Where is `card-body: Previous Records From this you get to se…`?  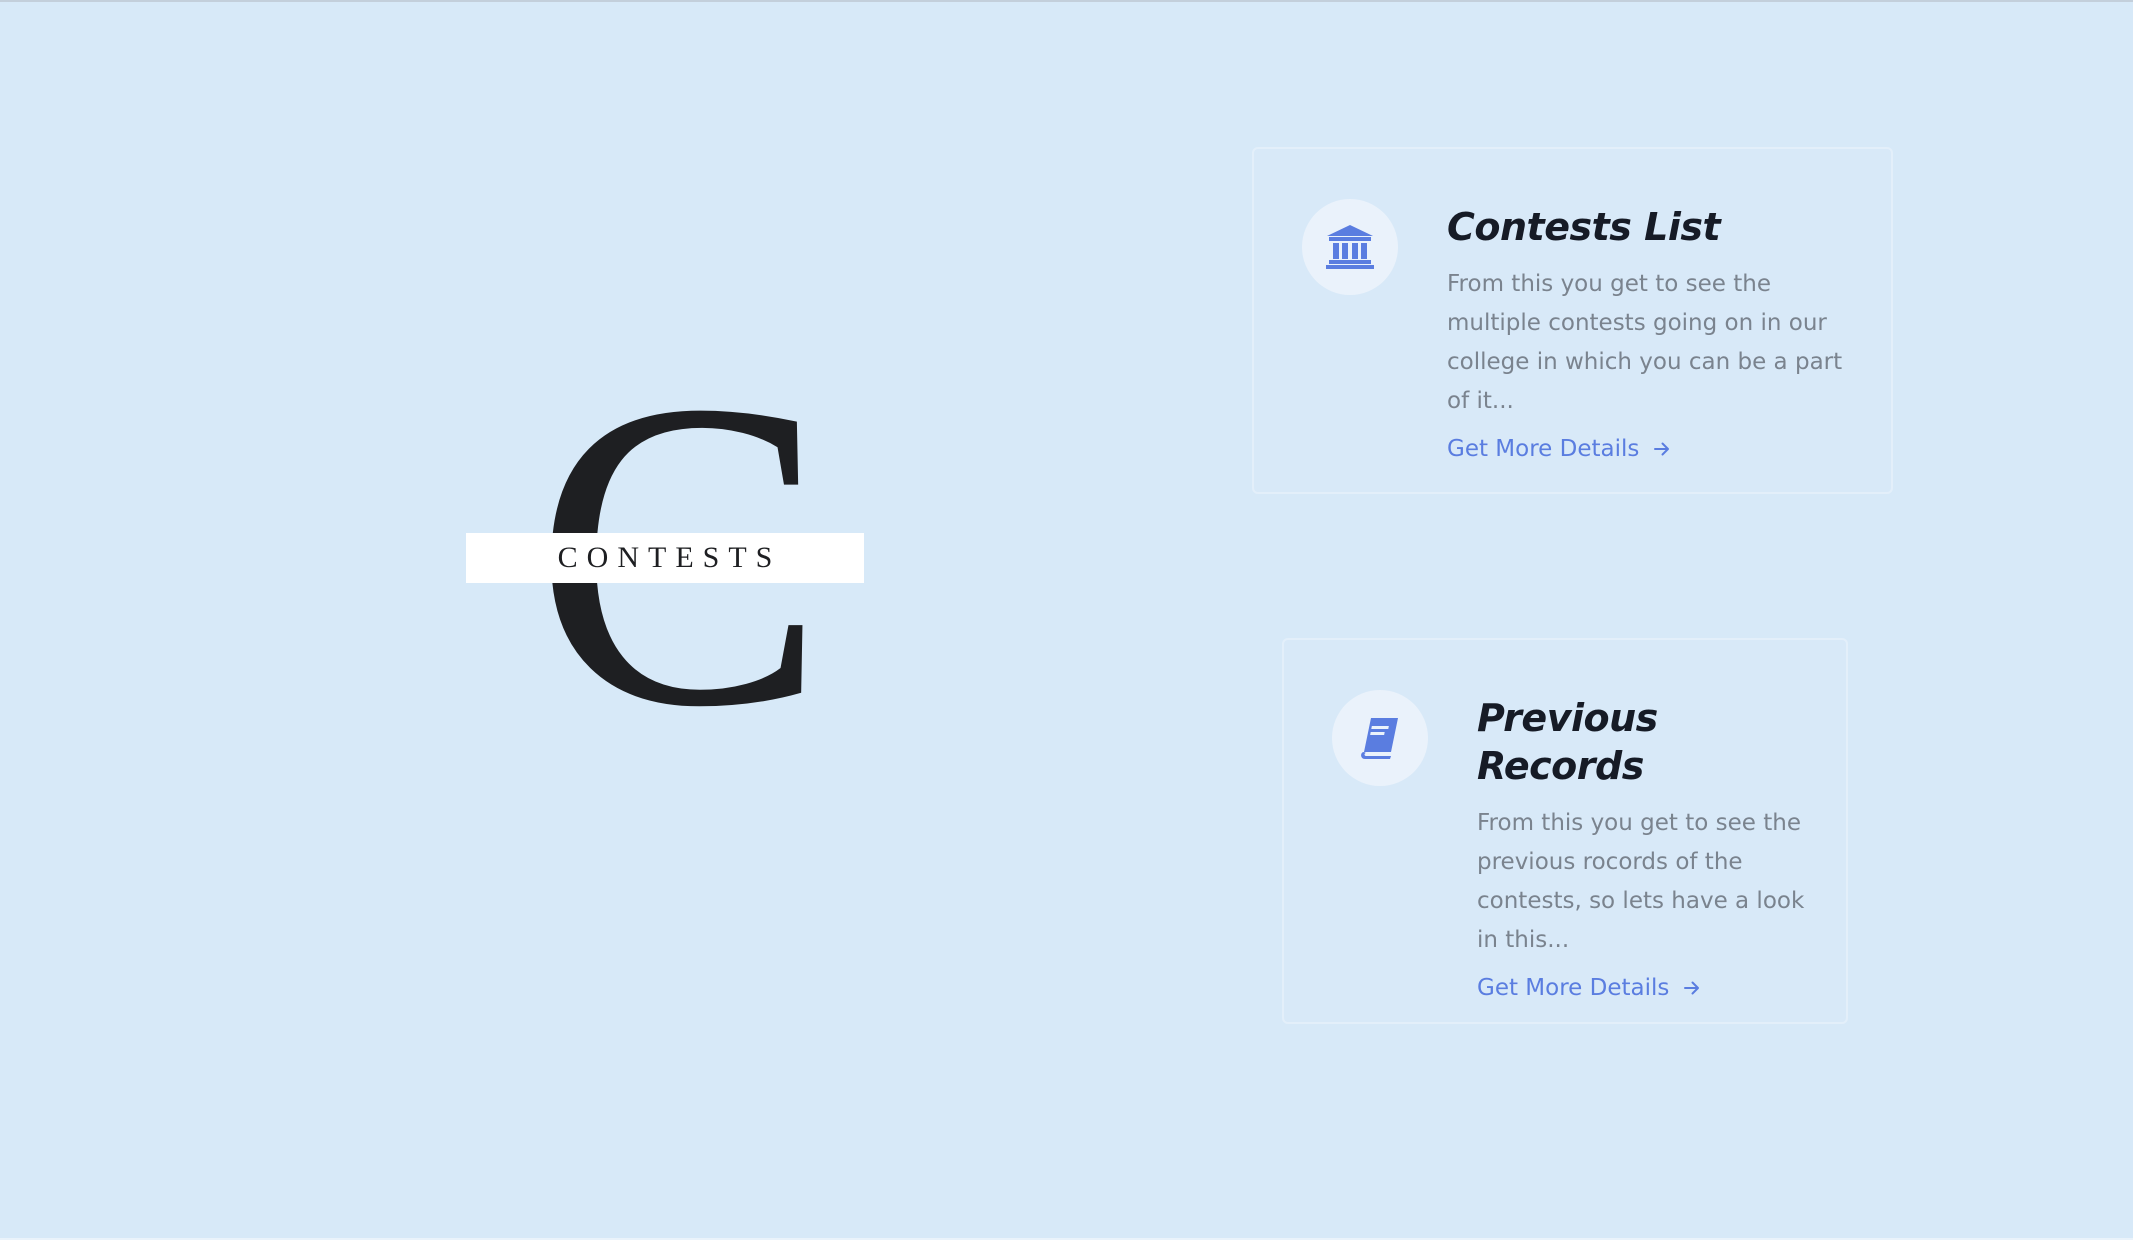 card-body: Previous Records From this you get to se… is located at coordinates (1644, 848).